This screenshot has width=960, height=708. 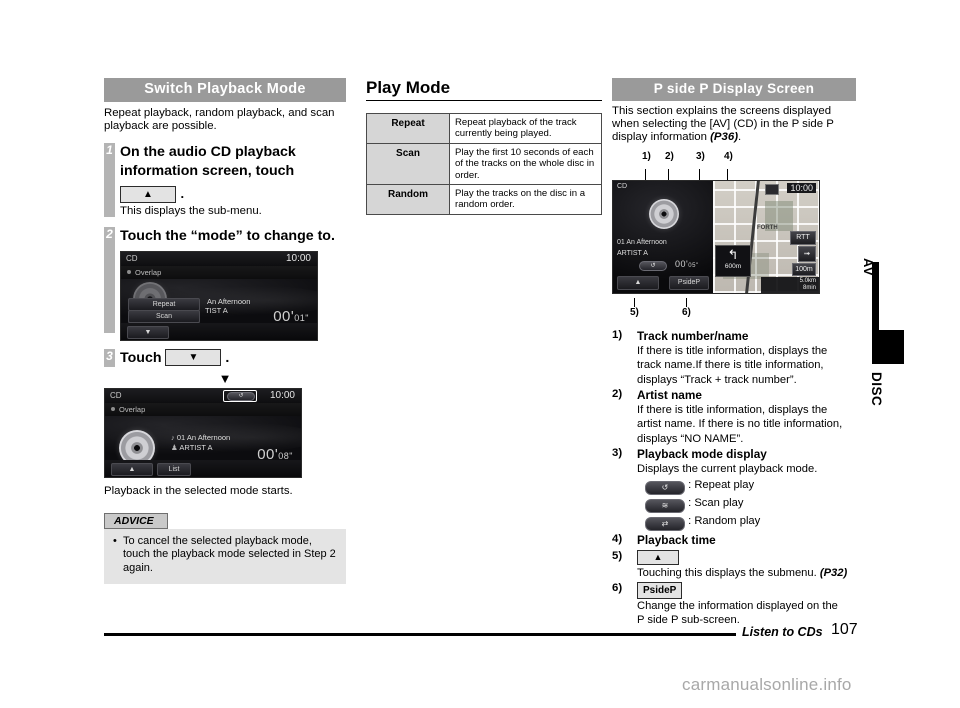 I want to click on pside-track-title: 01 An Afternoon, so click(x=642, y=242).